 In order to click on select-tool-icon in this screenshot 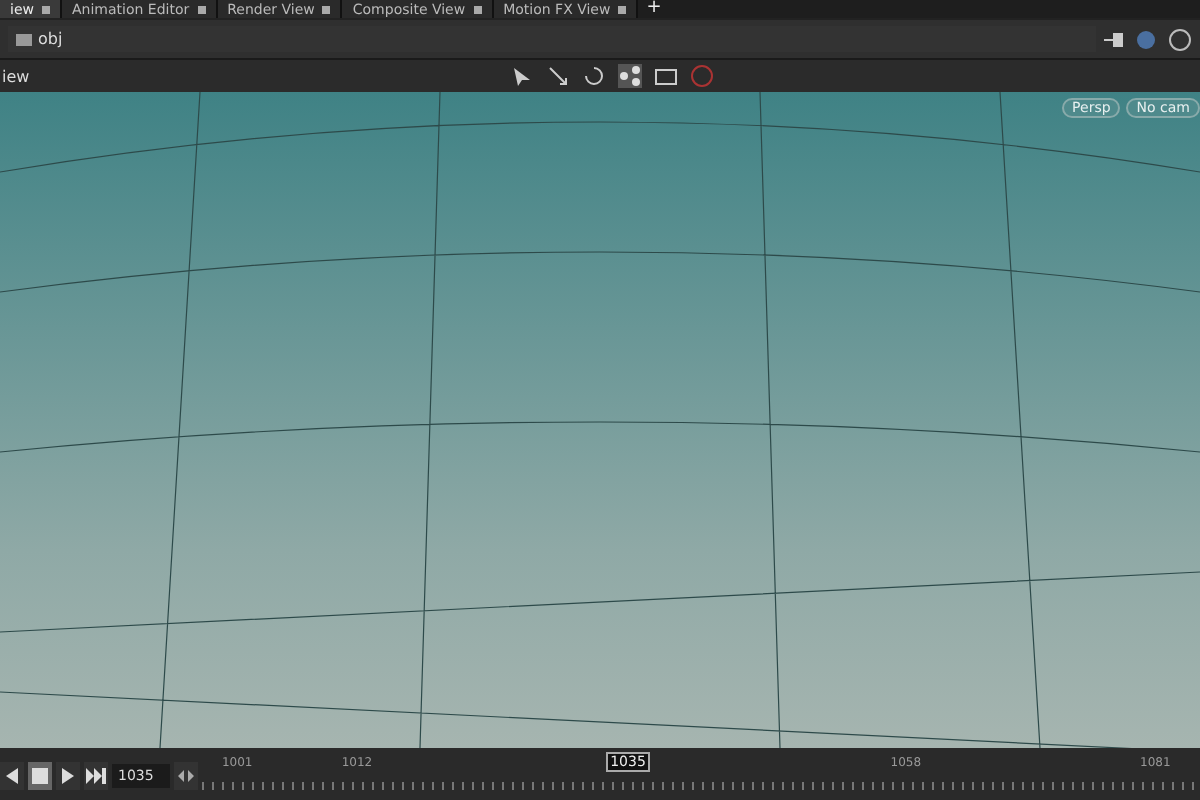, I will do `click(522, 76)`.